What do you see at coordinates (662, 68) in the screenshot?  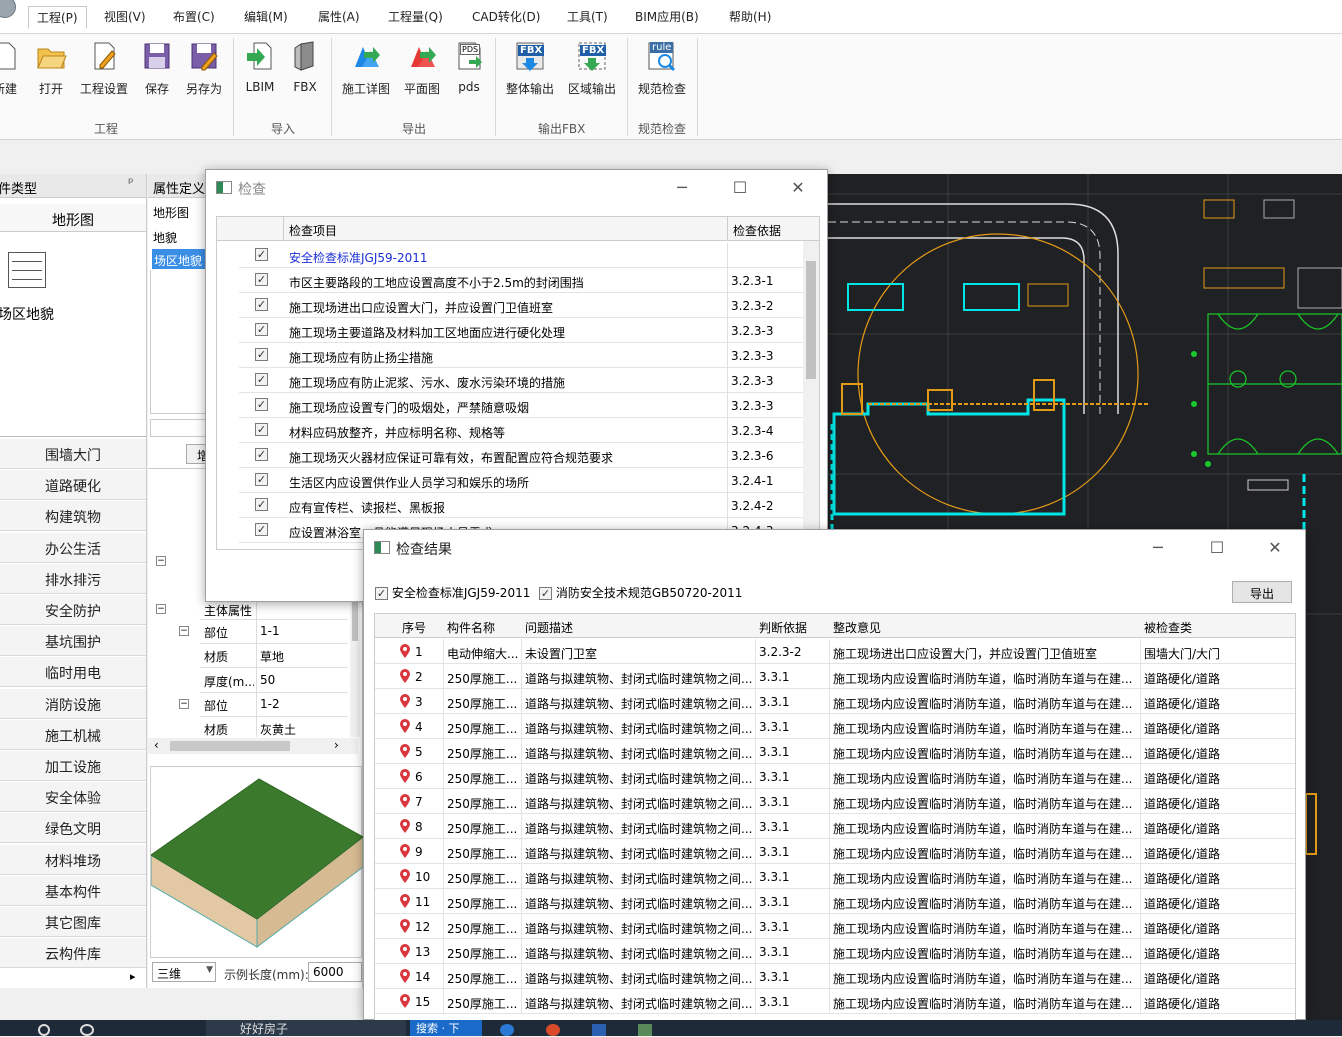 I see `rule-check-button: rule 规范检查` at bounding box center [662, 68].